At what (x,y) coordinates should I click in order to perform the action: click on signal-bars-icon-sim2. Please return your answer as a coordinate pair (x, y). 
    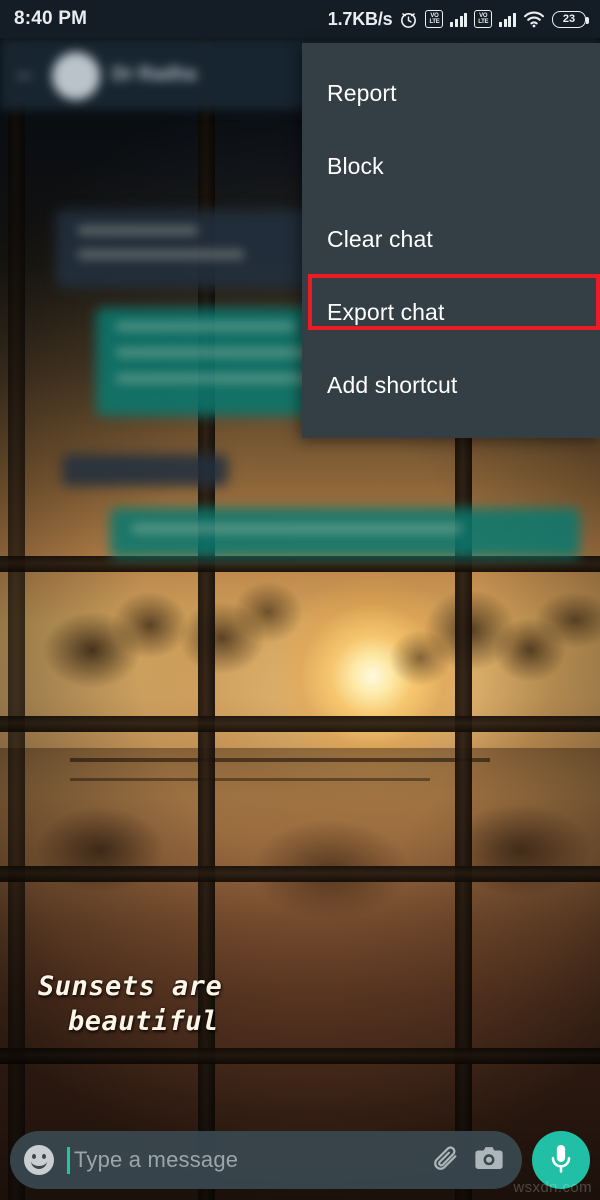
    Looking at the image, I should click on (507, 19).